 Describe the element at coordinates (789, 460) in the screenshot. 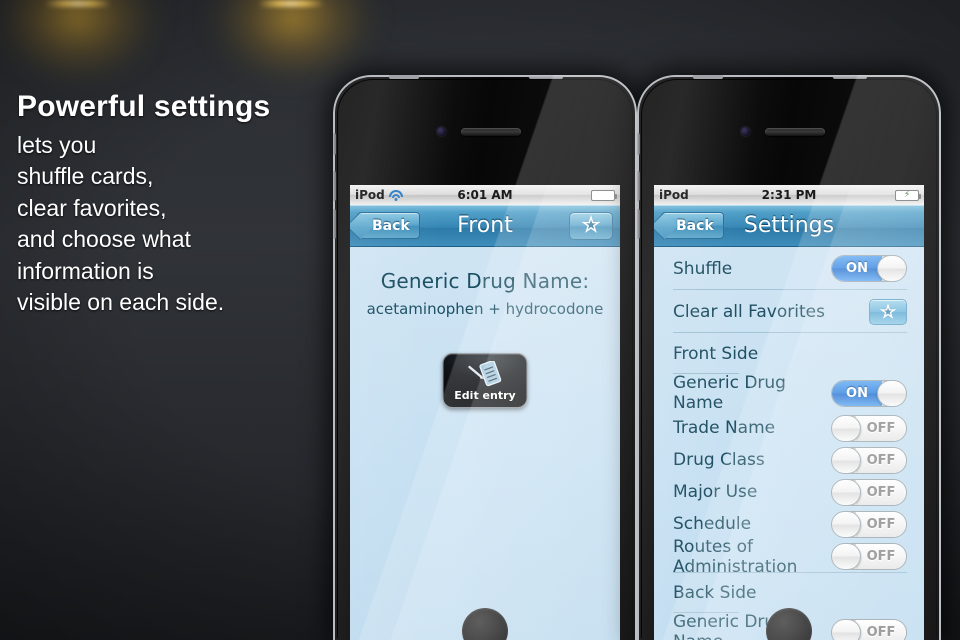

I see `settings-row-front-drug-class: Drug Class OFF` at that location.